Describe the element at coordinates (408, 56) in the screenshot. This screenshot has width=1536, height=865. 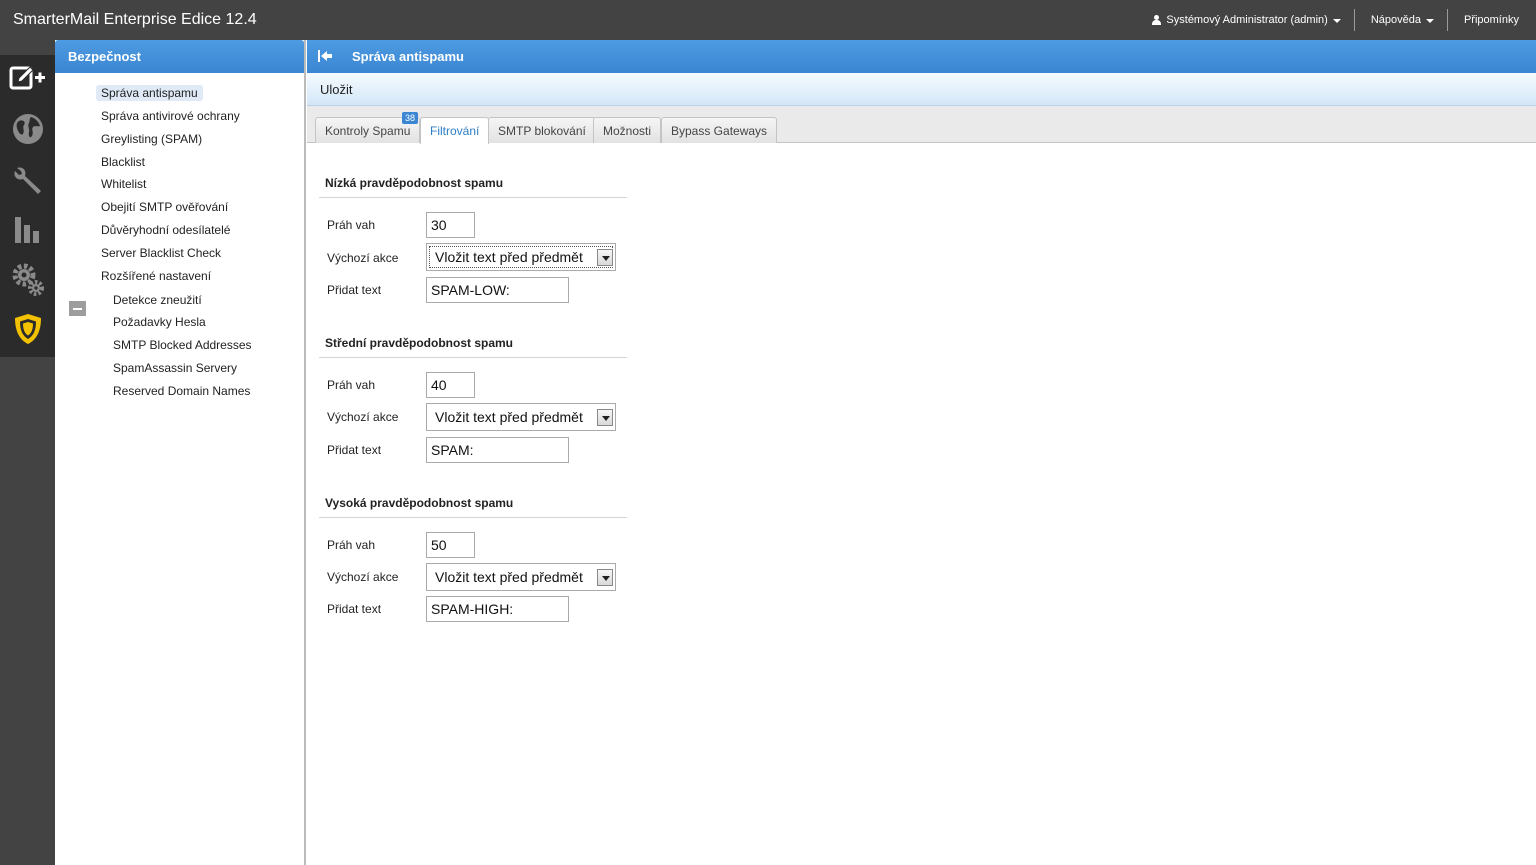
I see `page-title: Správa antispamu` at that location.